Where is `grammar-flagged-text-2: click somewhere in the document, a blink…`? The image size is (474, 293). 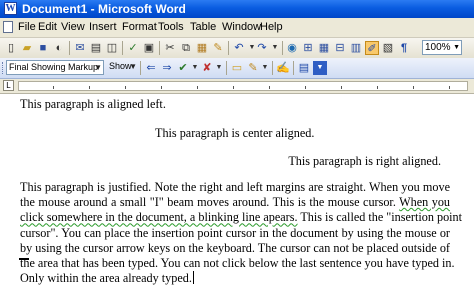 grammar-flagged-text-2: click somewhere in the document, a blink… is located at coordinates (159, 217).